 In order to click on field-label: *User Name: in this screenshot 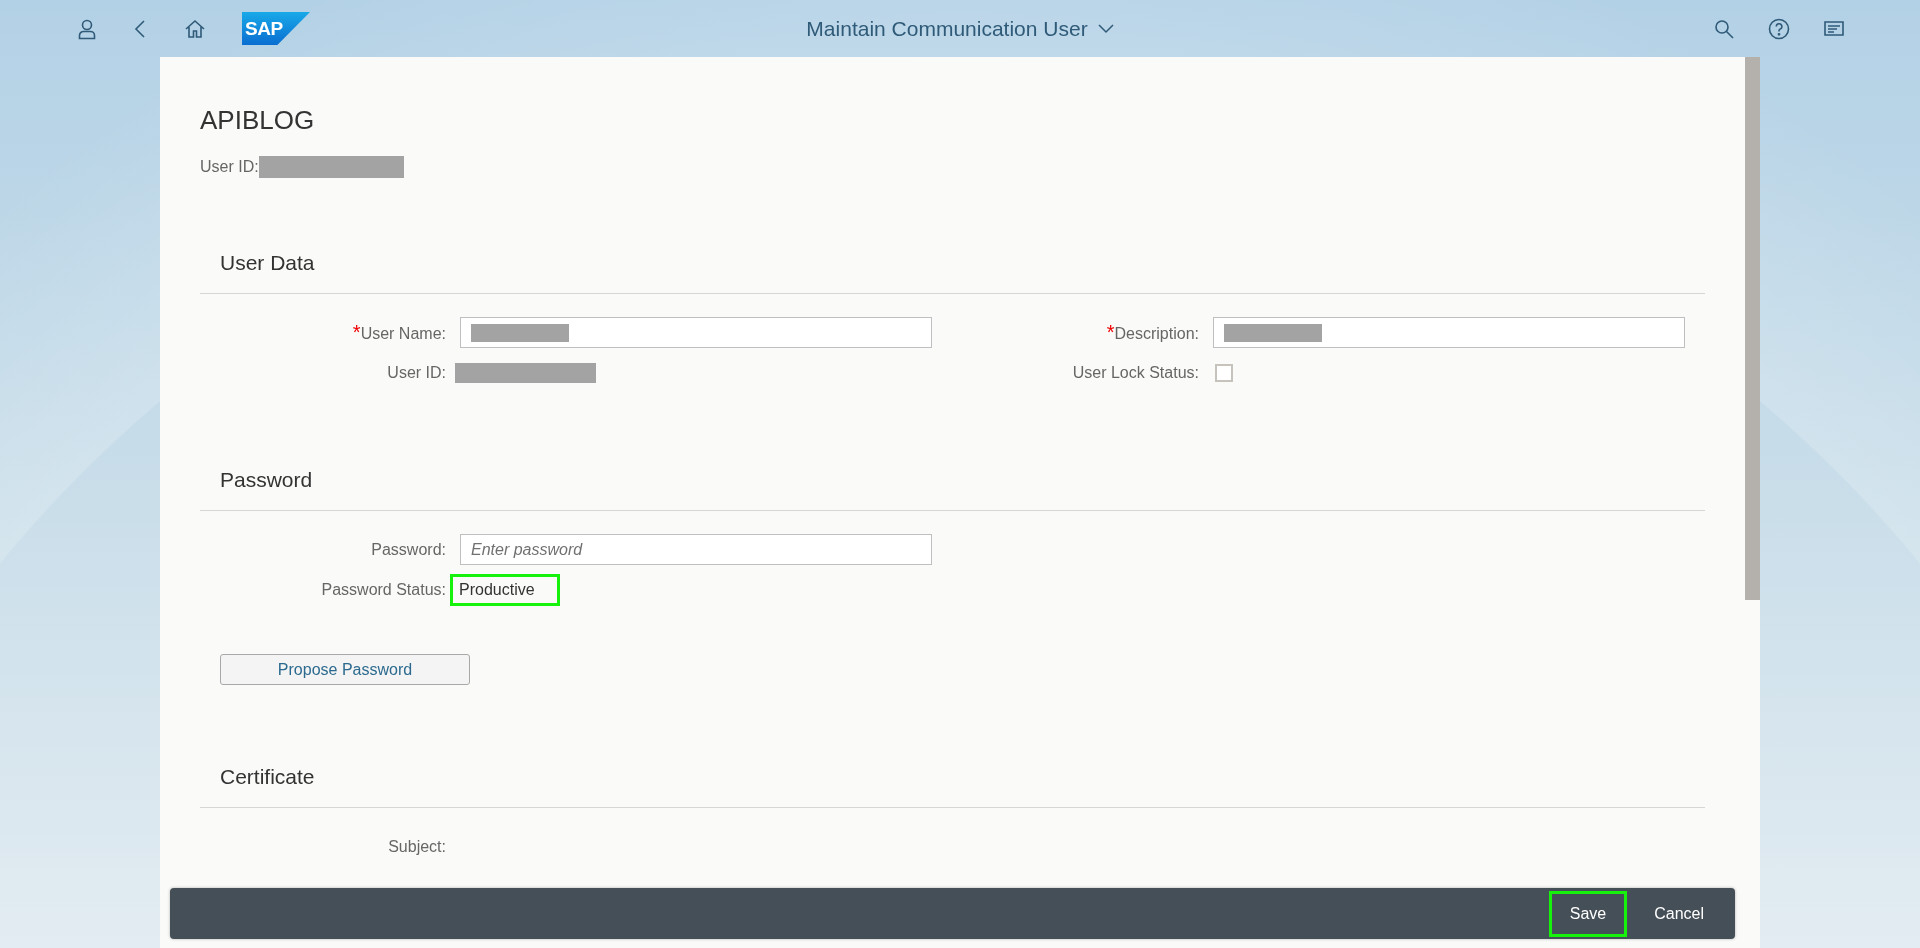, I will do `click(399, 332)`.